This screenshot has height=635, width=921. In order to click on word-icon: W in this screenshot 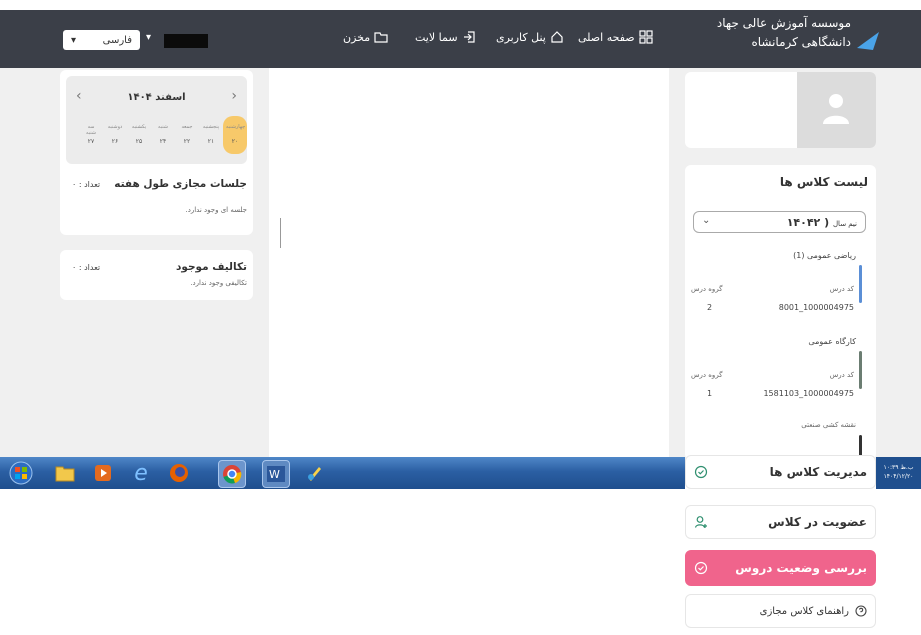, I will do `click(276, 474)`.